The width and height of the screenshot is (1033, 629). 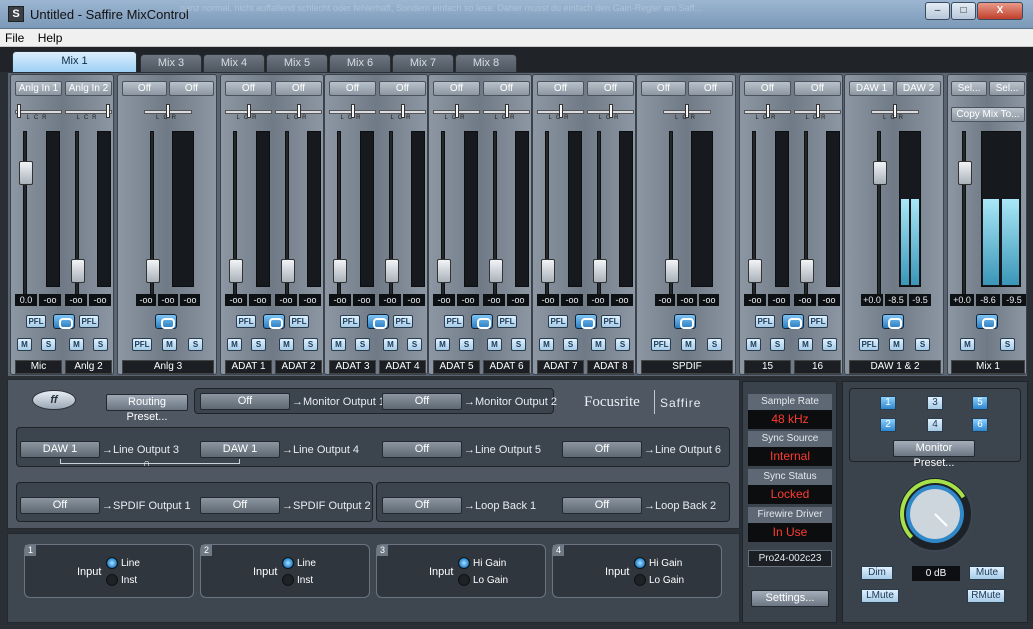 What do you see at coordinates (496, 213) in the screenshot?
I see `fader-adat6` at bounding box center [496, 213].